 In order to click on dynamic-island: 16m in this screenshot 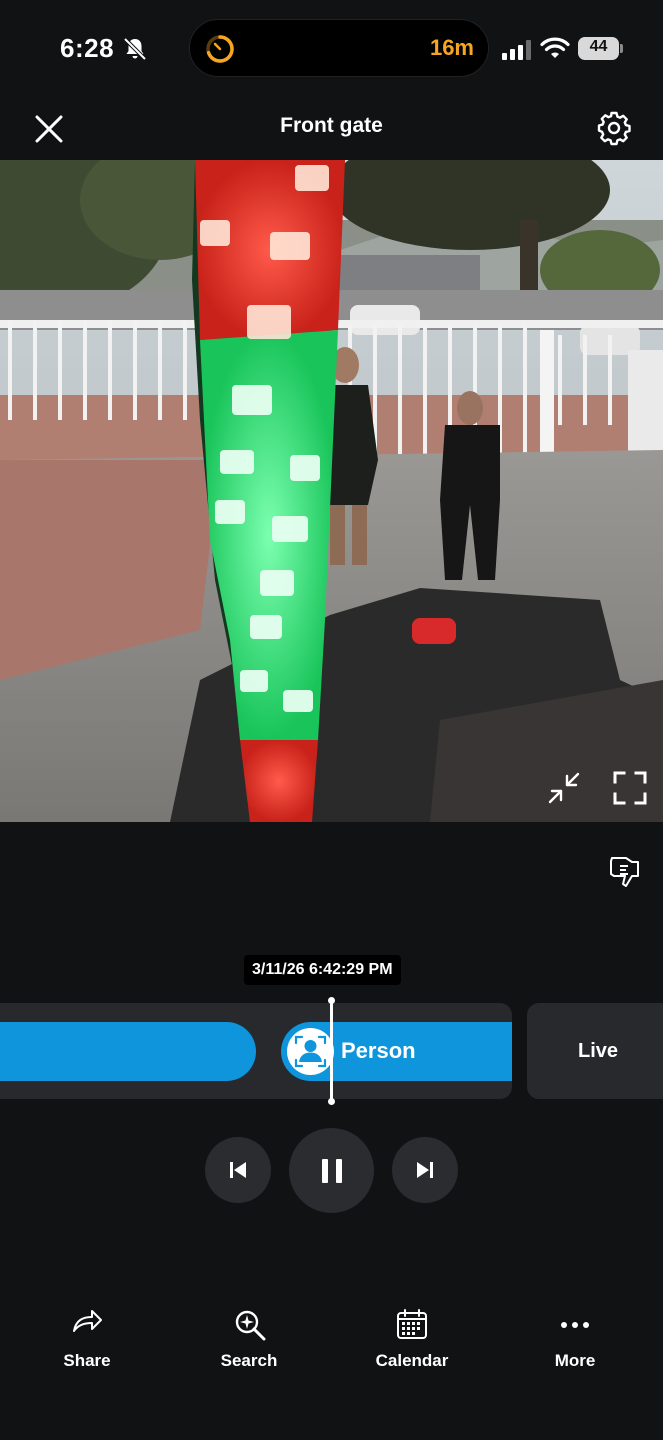, I will do `click(339, 48)`.